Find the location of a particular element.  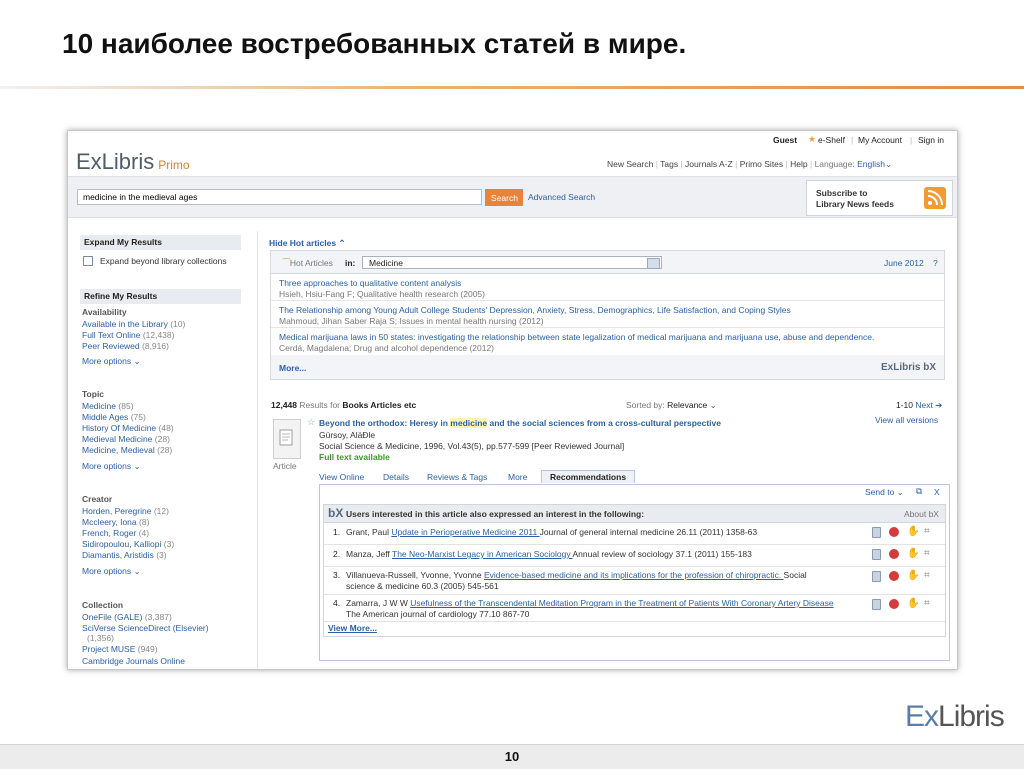

star-icon: ★ is located at coordinates (812, 139).